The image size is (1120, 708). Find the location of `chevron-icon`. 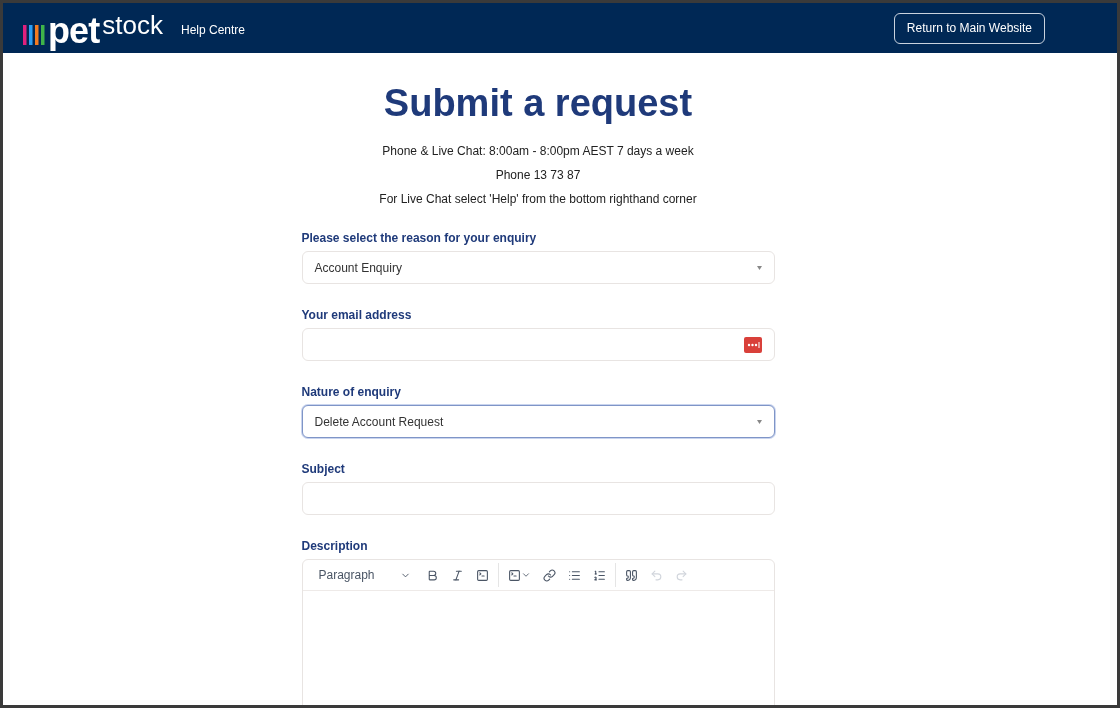

chevron-icon is located at coordinates (525, 575).